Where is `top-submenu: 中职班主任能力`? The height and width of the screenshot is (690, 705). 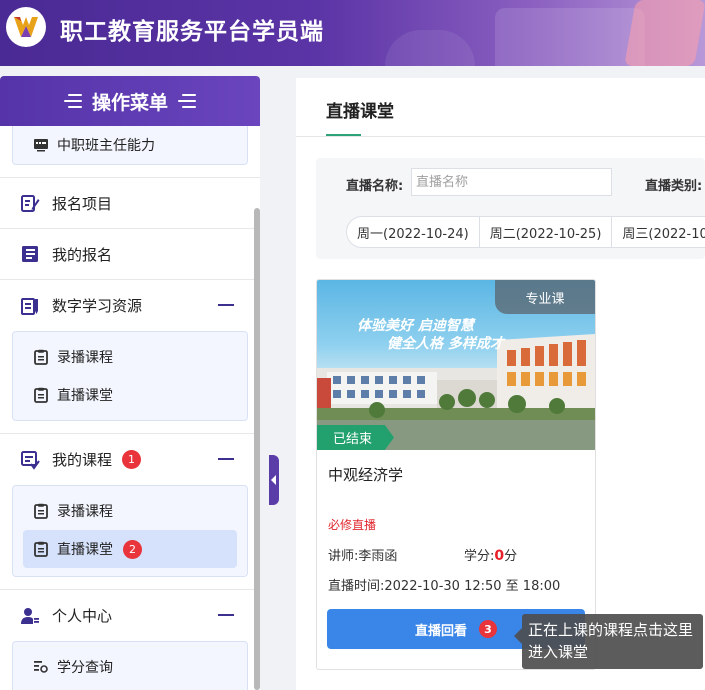 top-submenu: 中职班主任能力 is located at coordinates (130, 145).